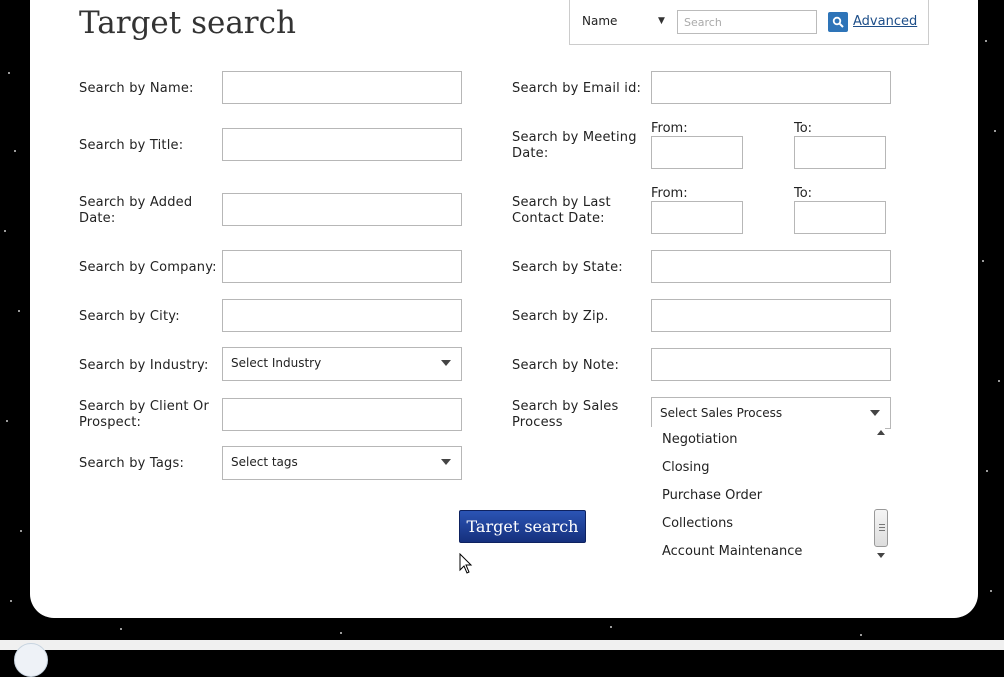 The image size is (1004, 677). Describe the element at coordinates (661, 21) in the screenshot. I see `chevron-down-icon: ▼` at that location.